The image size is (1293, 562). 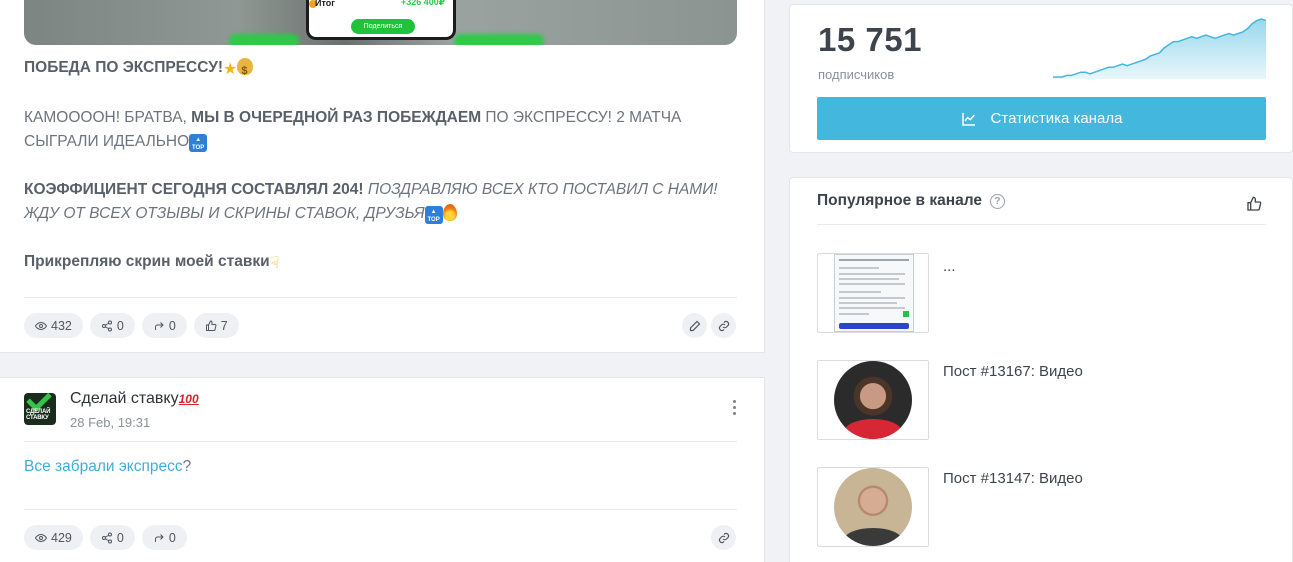 What do you see at coordinates (1041, 224) in the screenshot?
I see `popular-divider` at bounding box center [1041, 224].